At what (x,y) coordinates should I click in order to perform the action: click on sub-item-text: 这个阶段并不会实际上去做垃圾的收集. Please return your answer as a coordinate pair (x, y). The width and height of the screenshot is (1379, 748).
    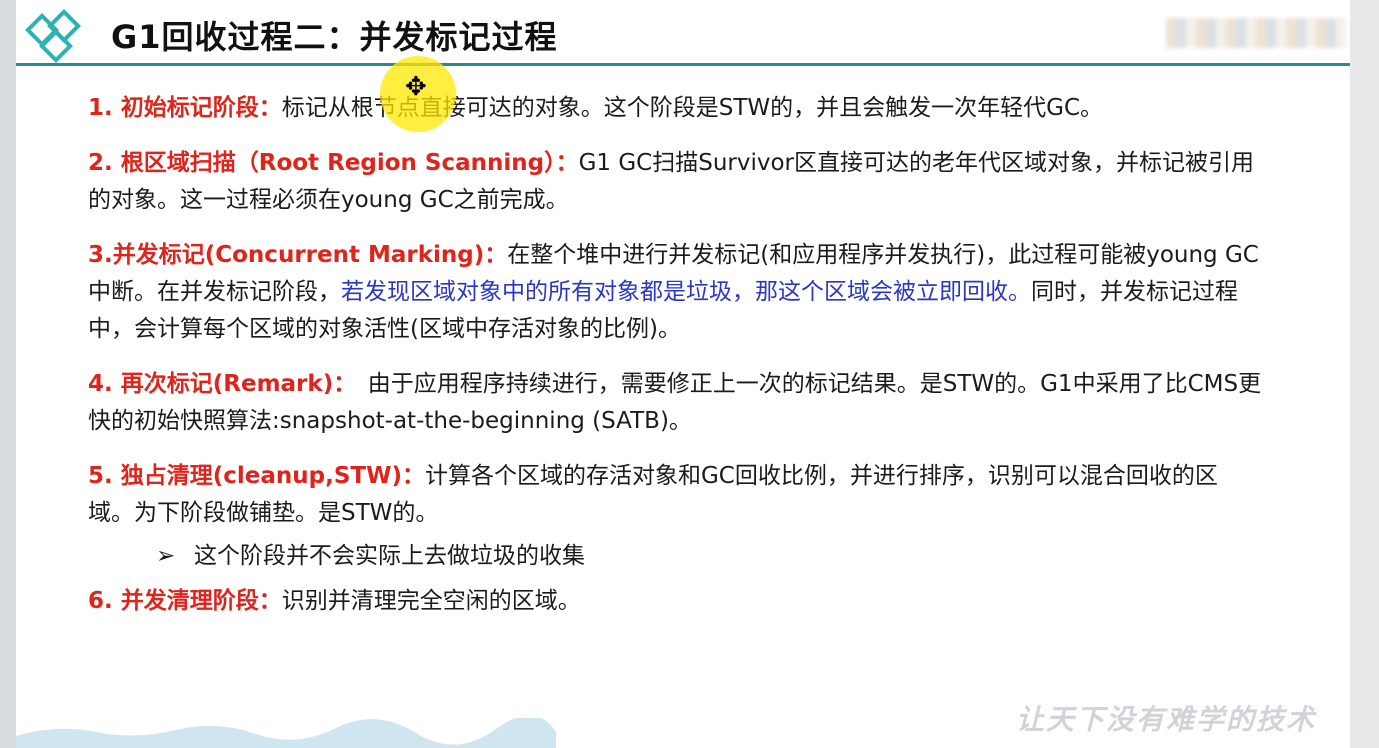
    Looking at the image, I should click on (389, 556).